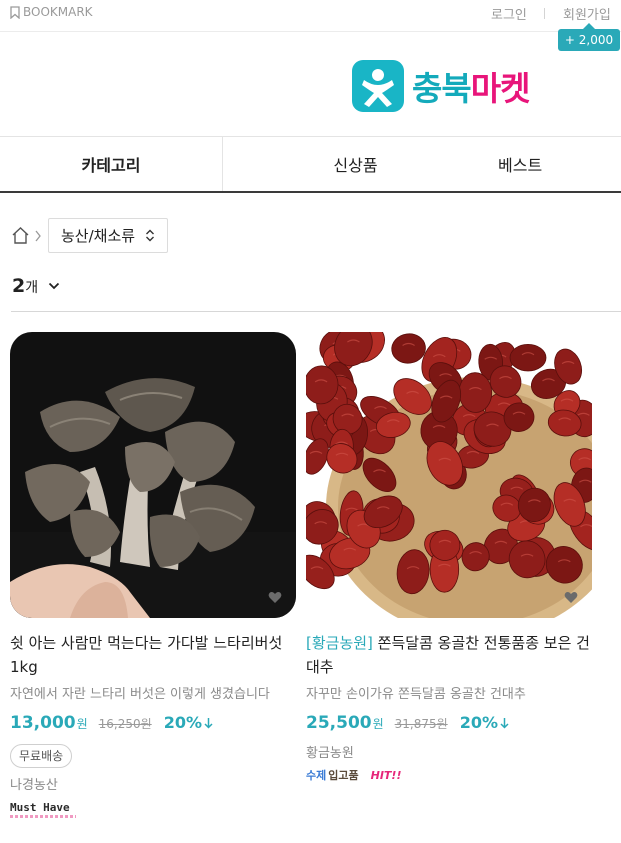 This screenshot has width=621, height=843. I want to click on category-nav: 카테고리 신상품 베스트, so click(310, 164).